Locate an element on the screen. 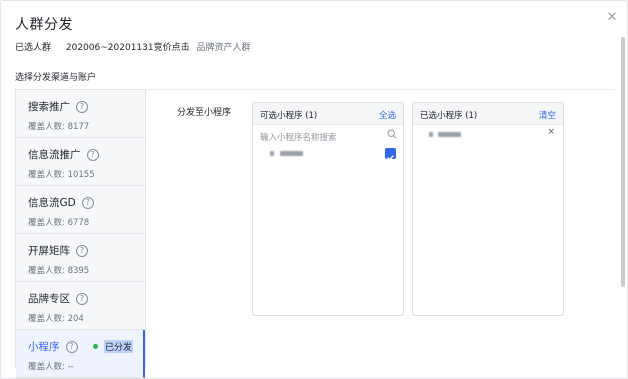  channel-name: 小程序? is located at coordinates (53, 346).